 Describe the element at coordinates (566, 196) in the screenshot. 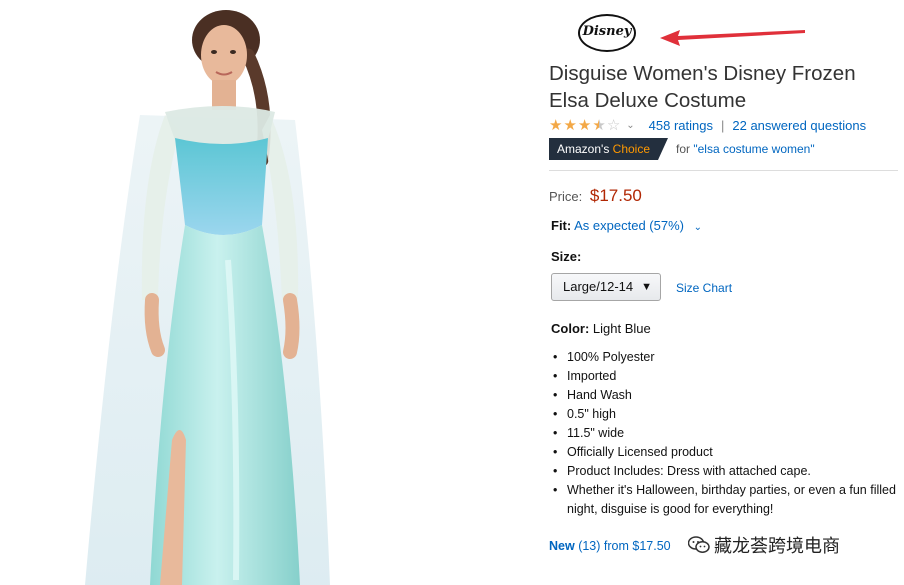

I see `price-label: Price:` at that location.